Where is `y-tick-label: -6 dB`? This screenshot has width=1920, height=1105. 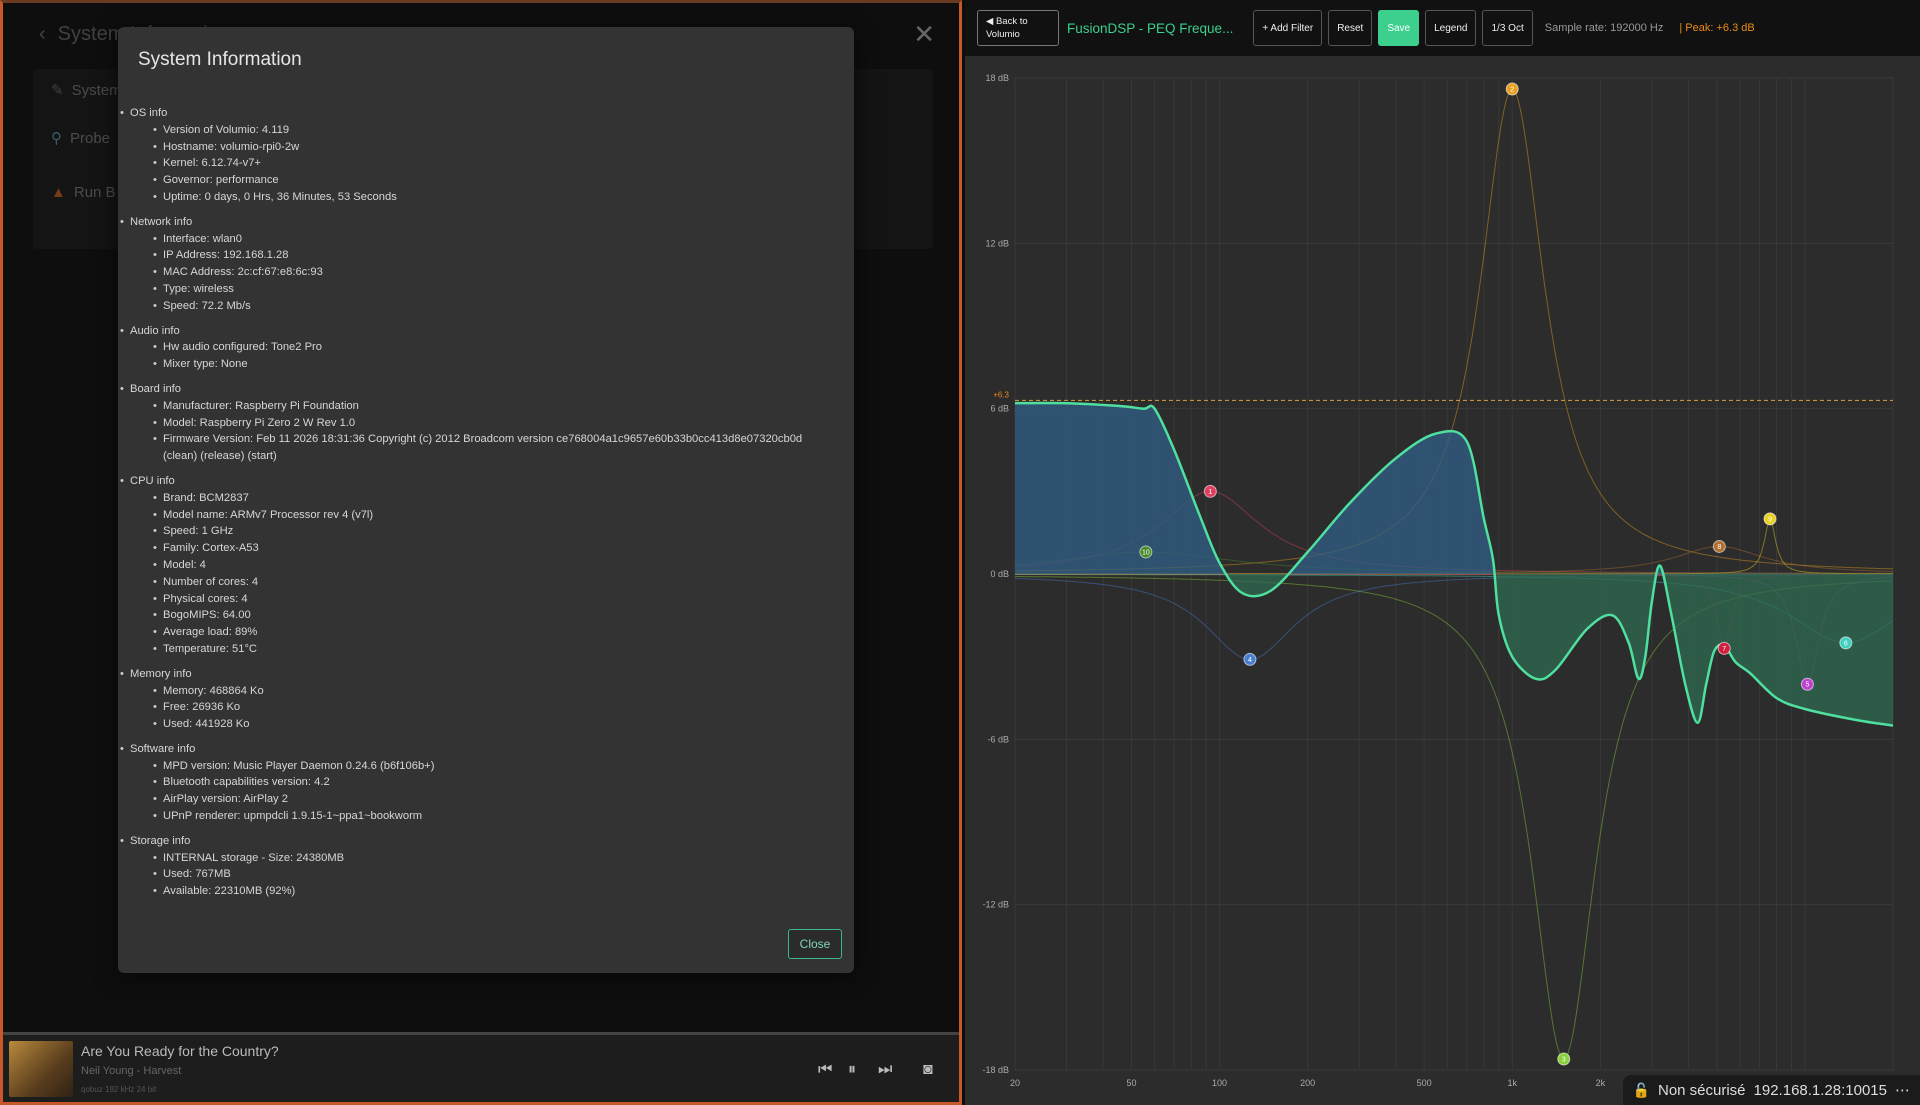 y-tick-label: -6 dB is located at coordinates (998, 739).